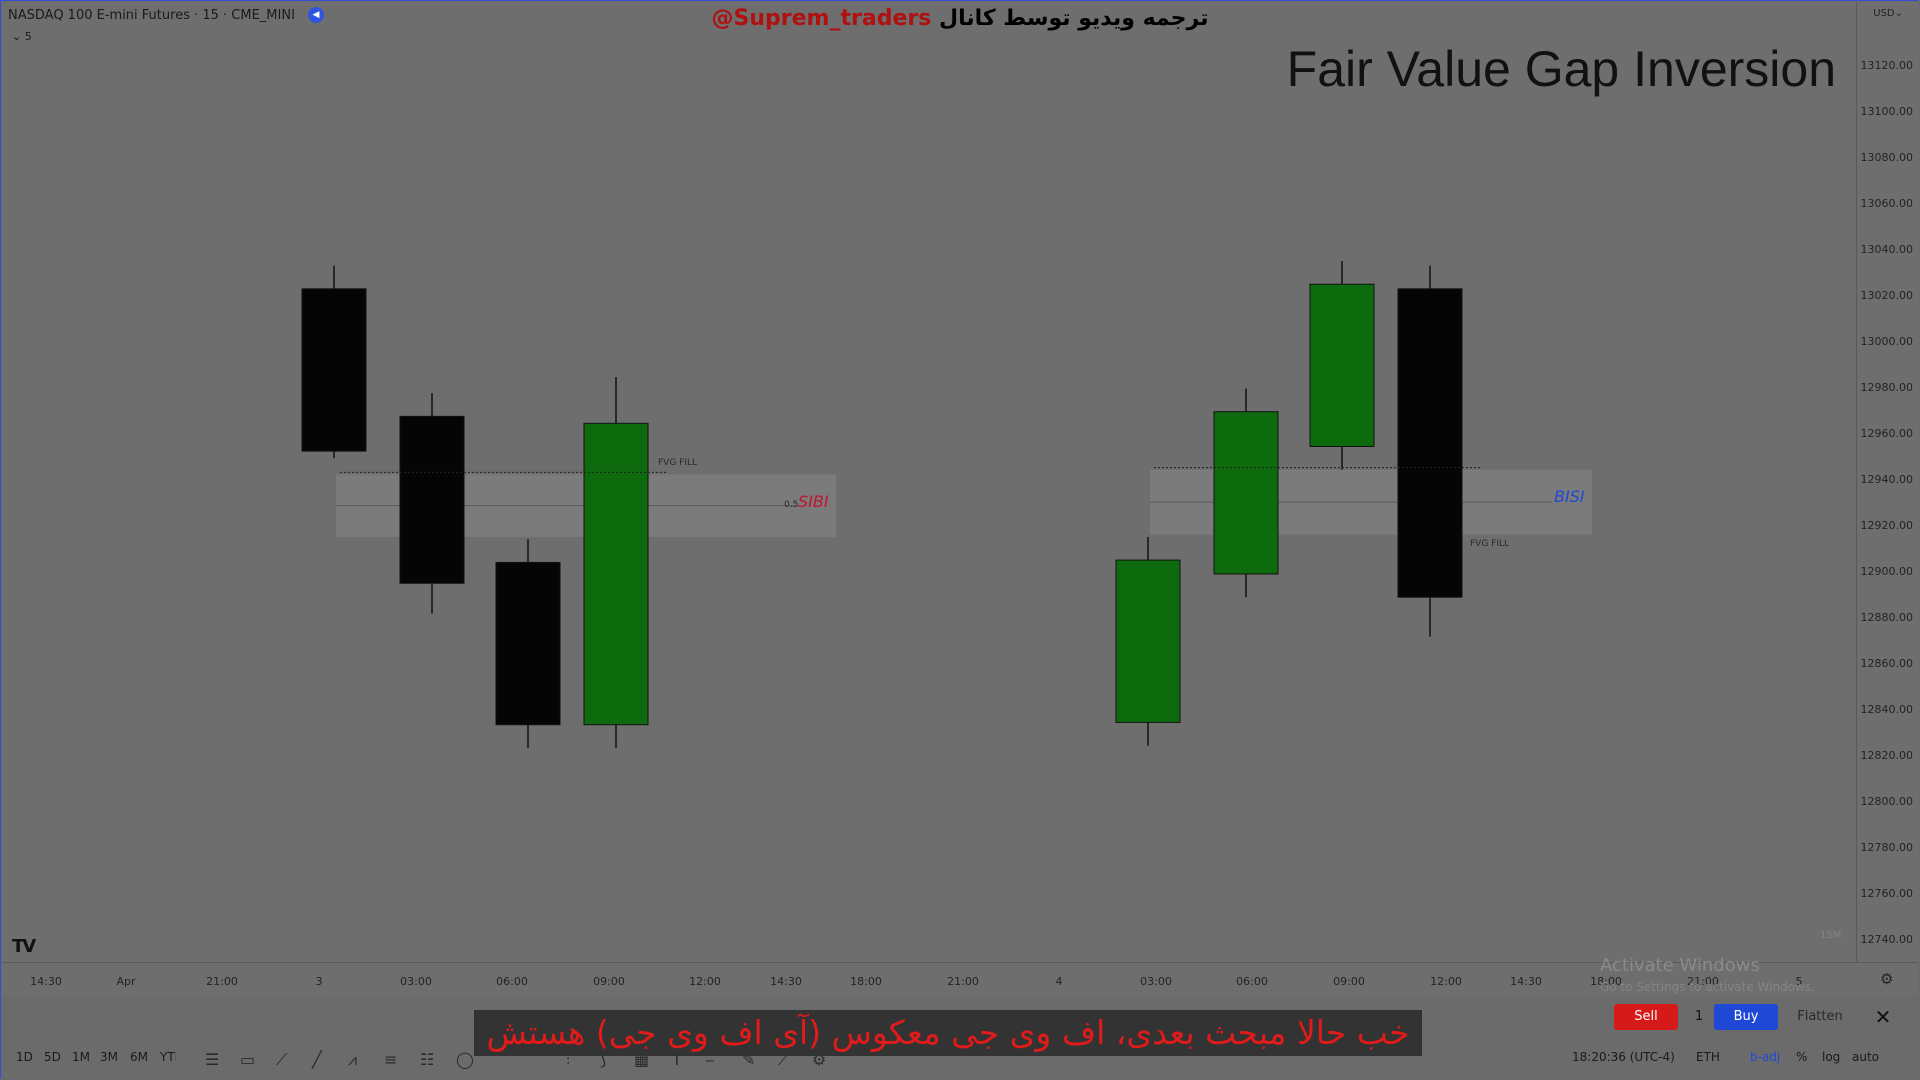 Image resolution: width=1920 pixels, height=1080 pixels. I want to click on buy-button: Buy, so click(1746, 1017).